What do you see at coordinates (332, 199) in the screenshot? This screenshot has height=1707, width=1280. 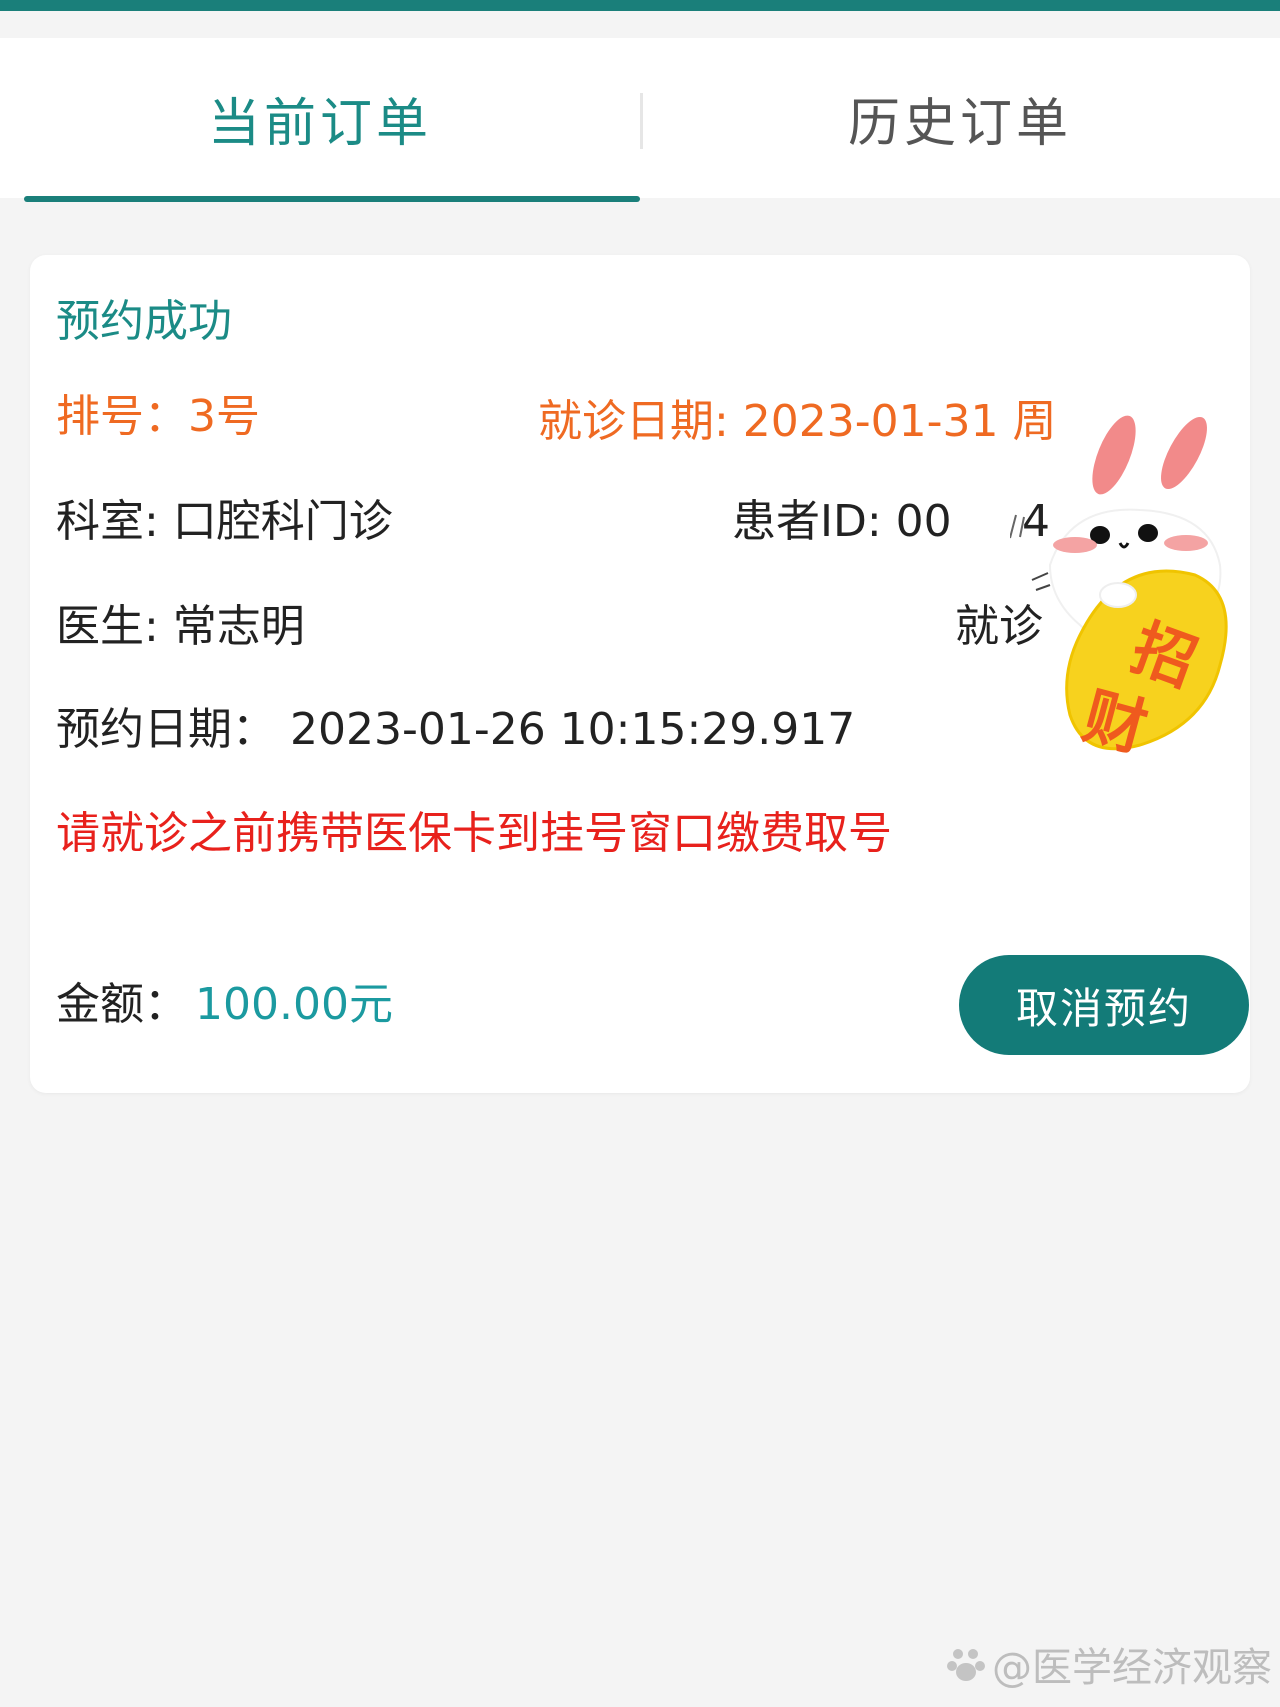 I see `active-tab-indicator` at bounding box center [332, 199].